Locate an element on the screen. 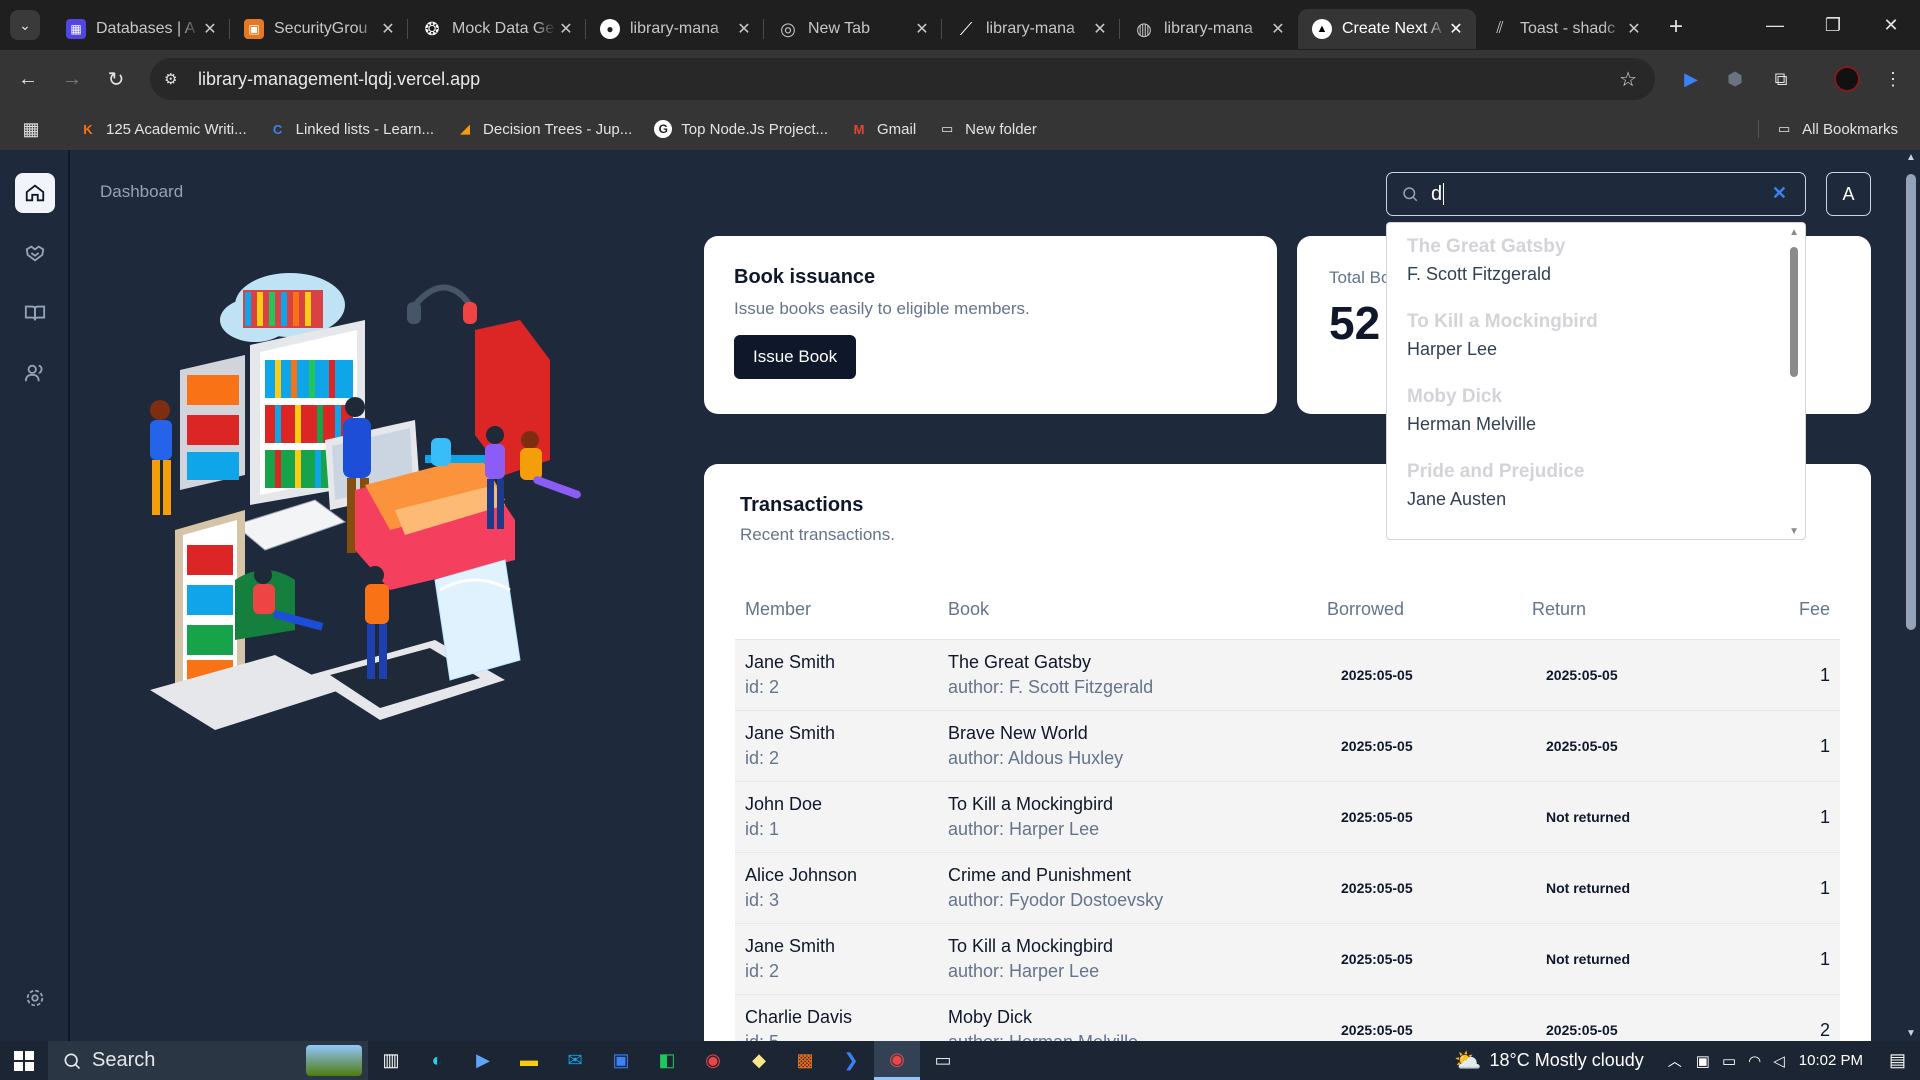 The height and width of the screenshot is (1080, 1920). users-icon is located at coordinates (35, 373).